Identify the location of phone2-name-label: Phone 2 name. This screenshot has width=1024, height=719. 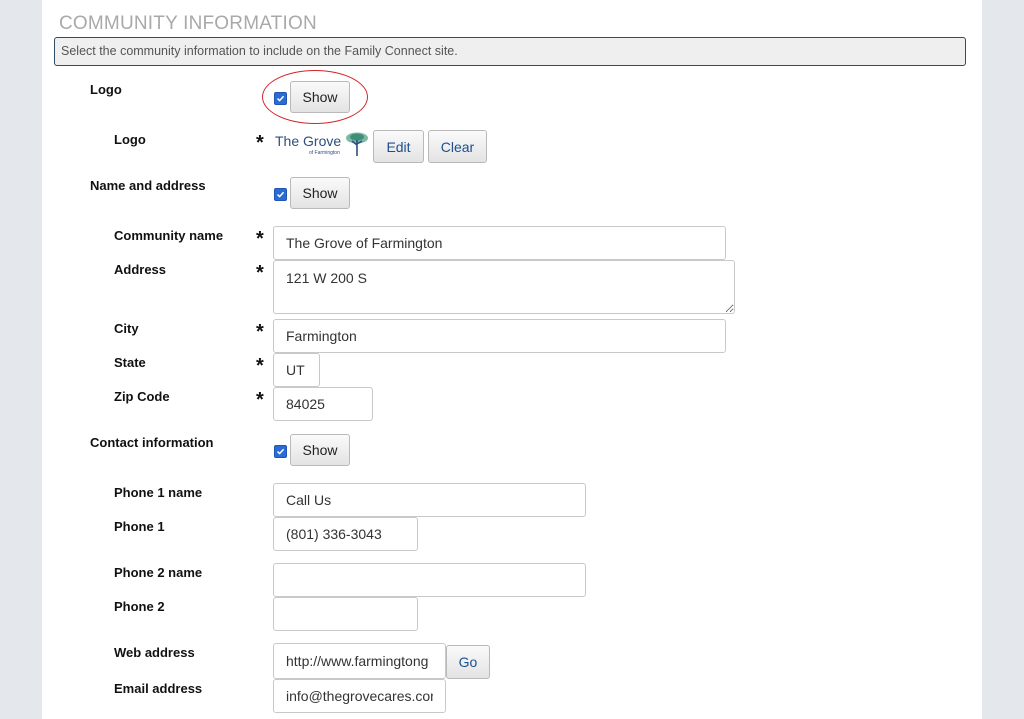
(158, 572).